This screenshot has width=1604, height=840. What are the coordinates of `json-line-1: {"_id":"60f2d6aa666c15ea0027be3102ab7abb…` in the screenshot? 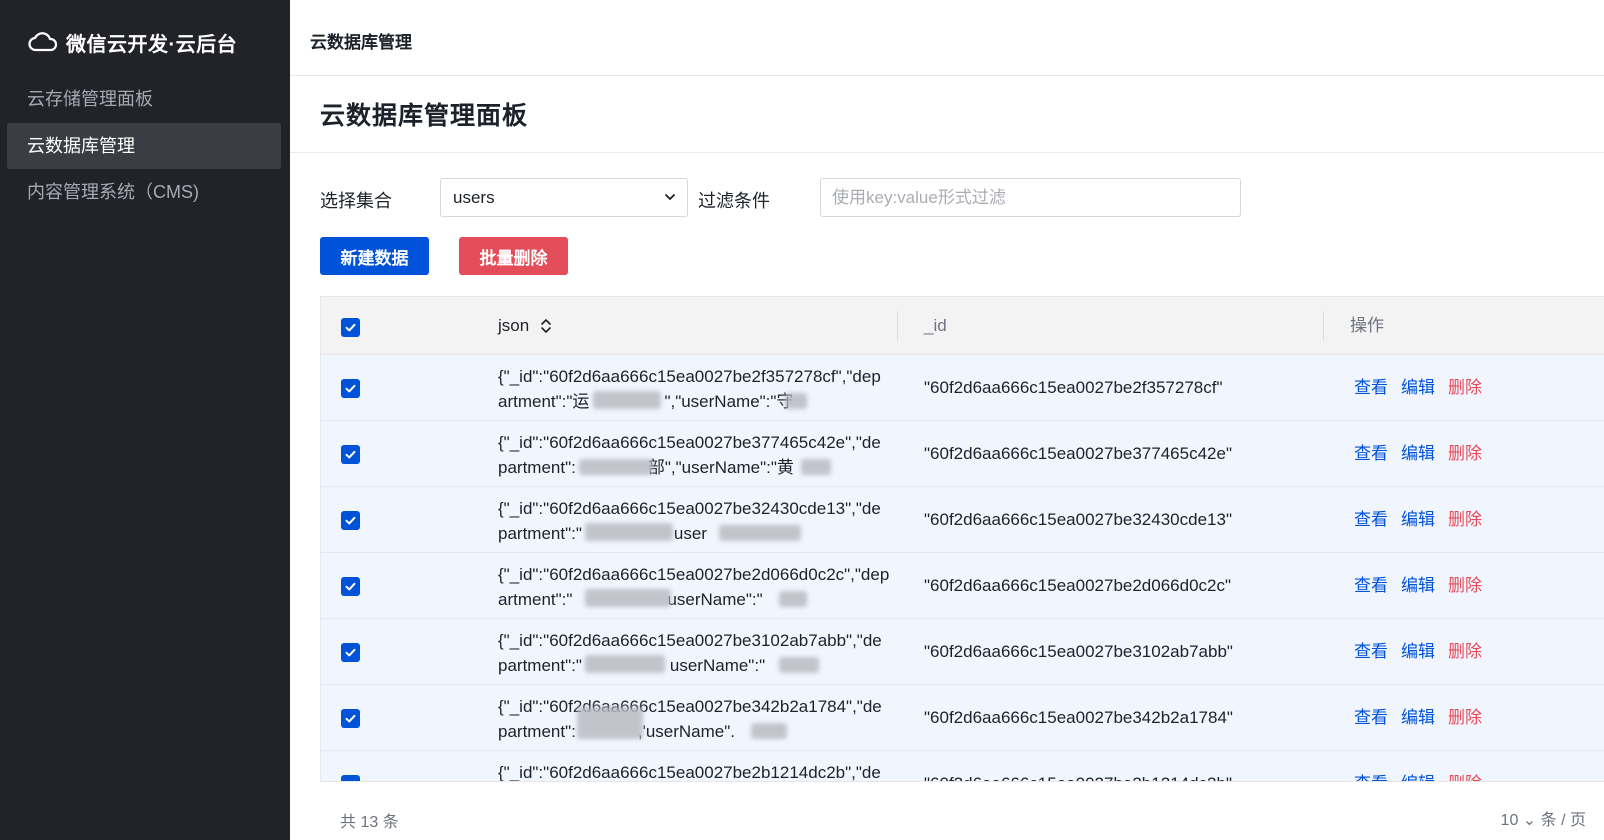 It's located at (690, 640).